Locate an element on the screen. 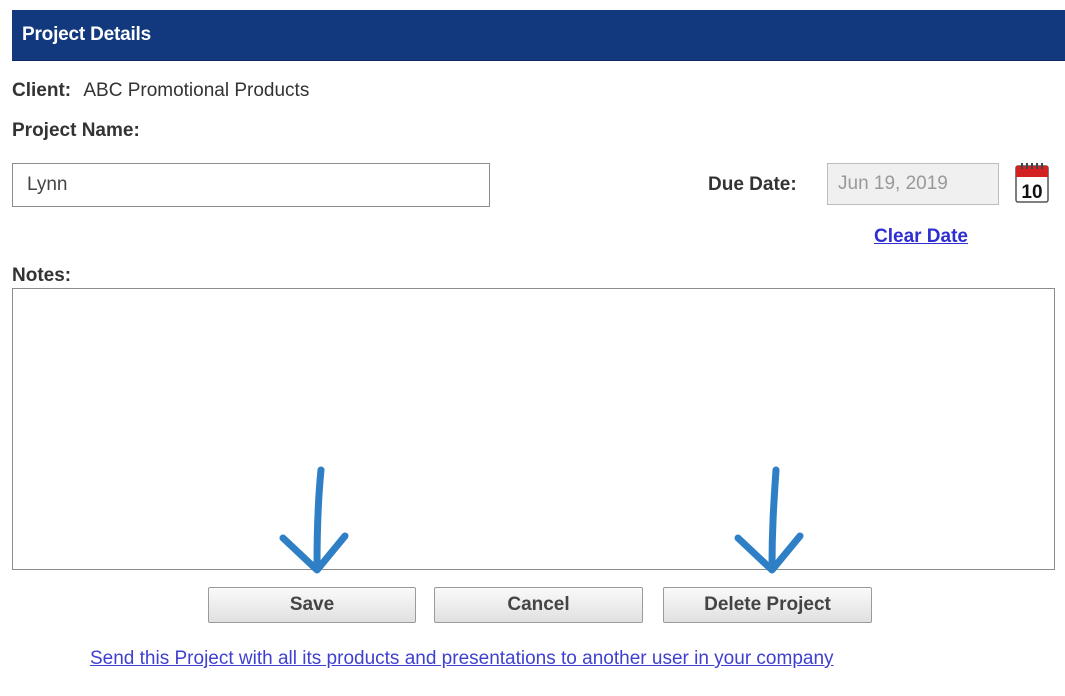 The height and width of the screenshot is (696, 1065). panel-header: Project Details is located at coordinates (538, 35).